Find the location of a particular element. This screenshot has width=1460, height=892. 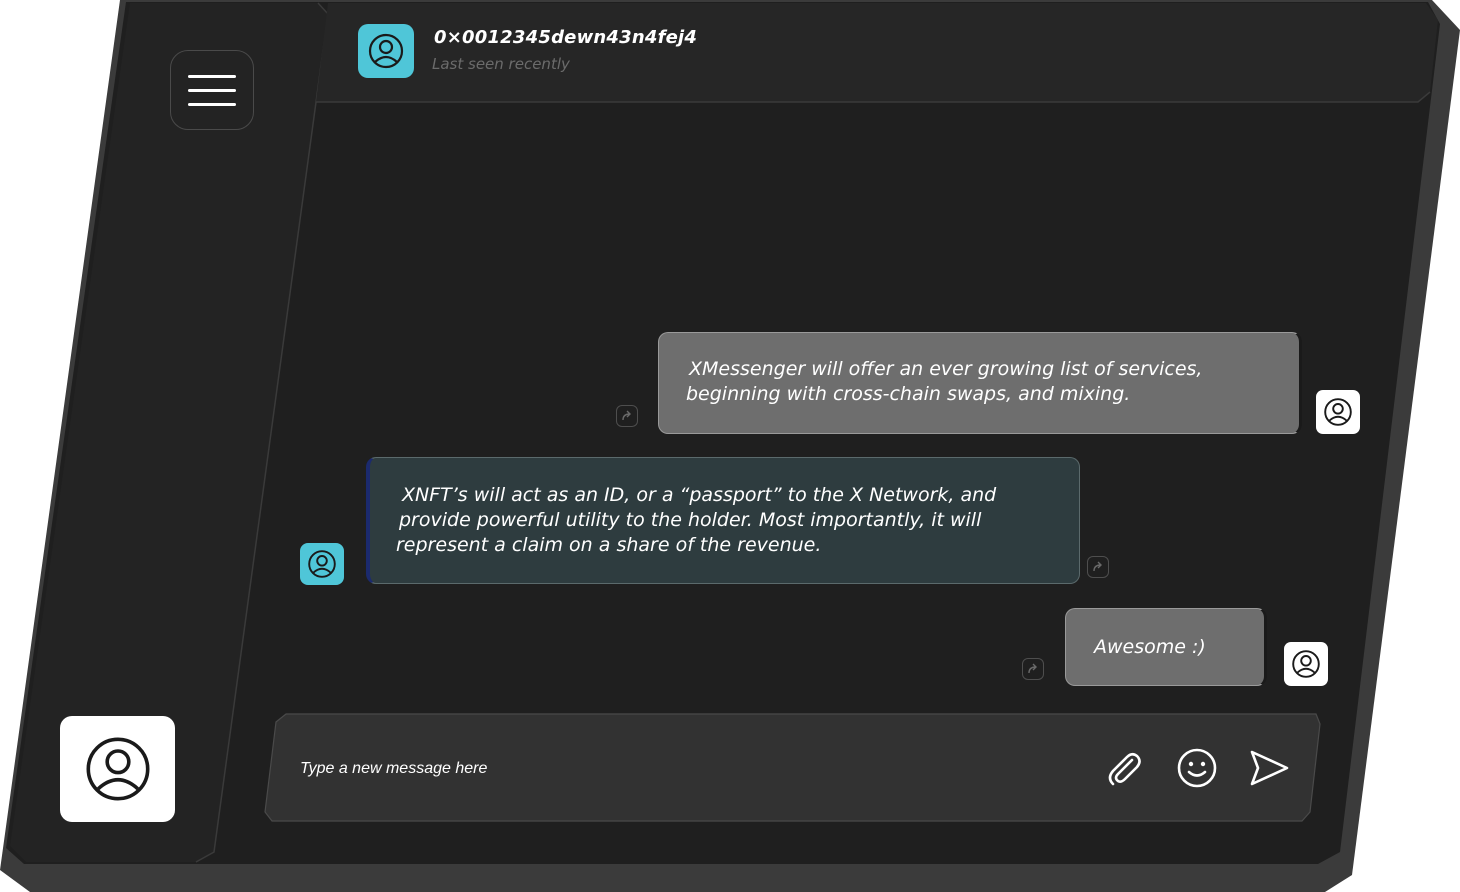

message-bubble-outgoing: Awesome :) is located at coordinates (1166, 647).